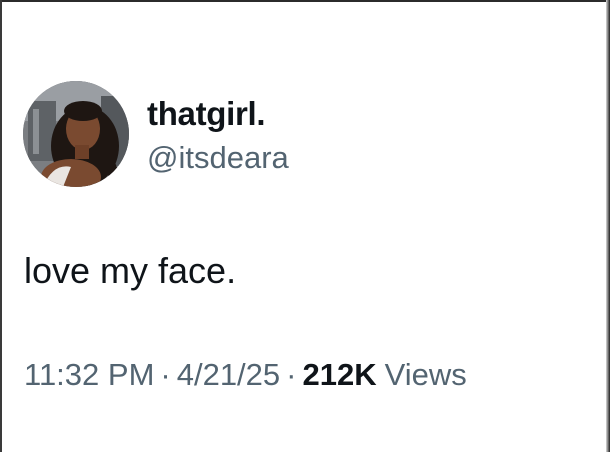 The image size is (610, 452). Describe the element at coordinates (305, 1) in the screenshot. I see `top-border` at that location.